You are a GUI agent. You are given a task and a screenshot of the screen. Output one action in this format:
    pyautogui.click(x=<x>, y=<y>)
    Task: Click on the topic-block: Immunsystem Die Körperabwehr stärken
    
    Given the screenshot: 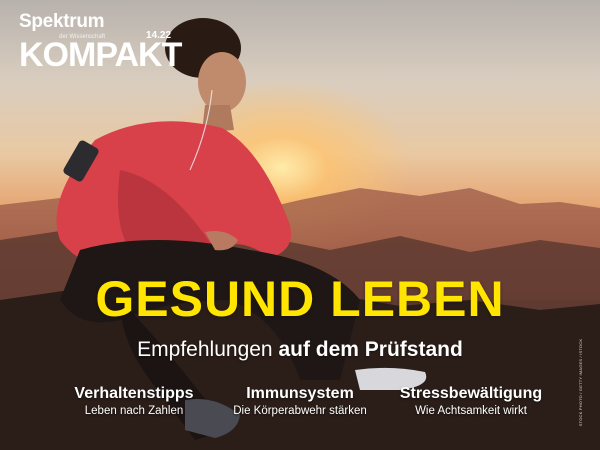 What is the action you would take?
    pyautogui.click(x=300, y=401)
    